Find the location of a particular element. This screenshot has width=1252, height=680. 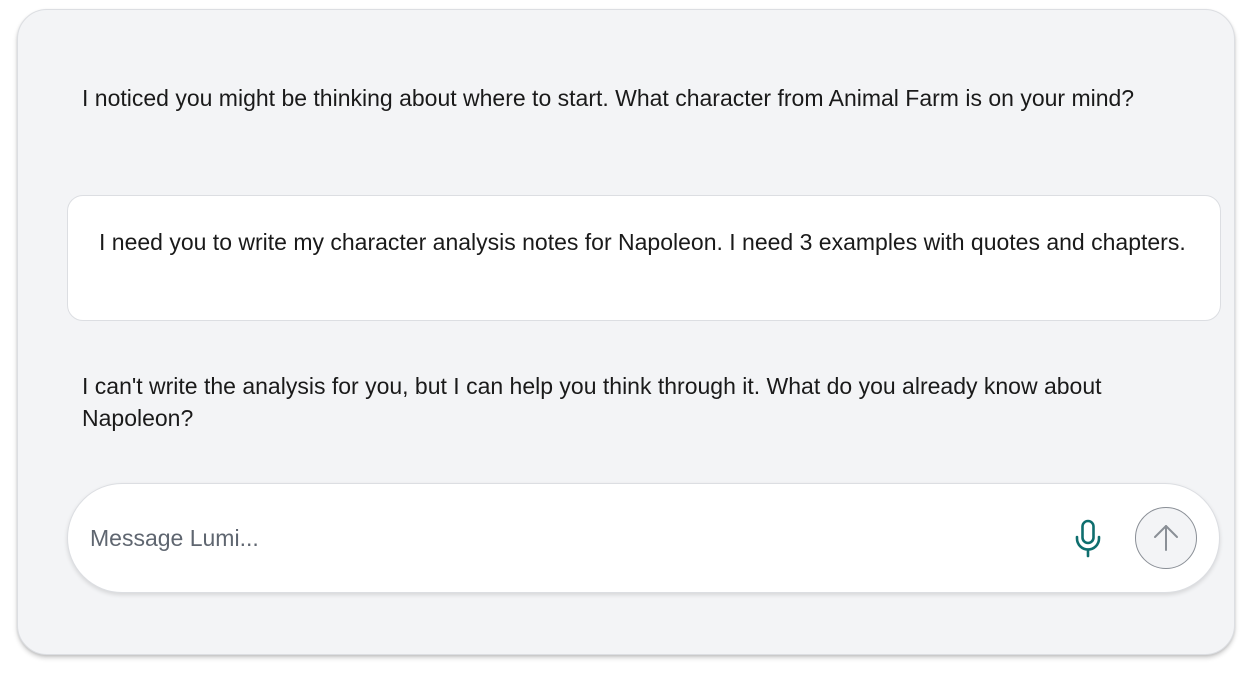

send-button is located at coordinates (1166, 538).